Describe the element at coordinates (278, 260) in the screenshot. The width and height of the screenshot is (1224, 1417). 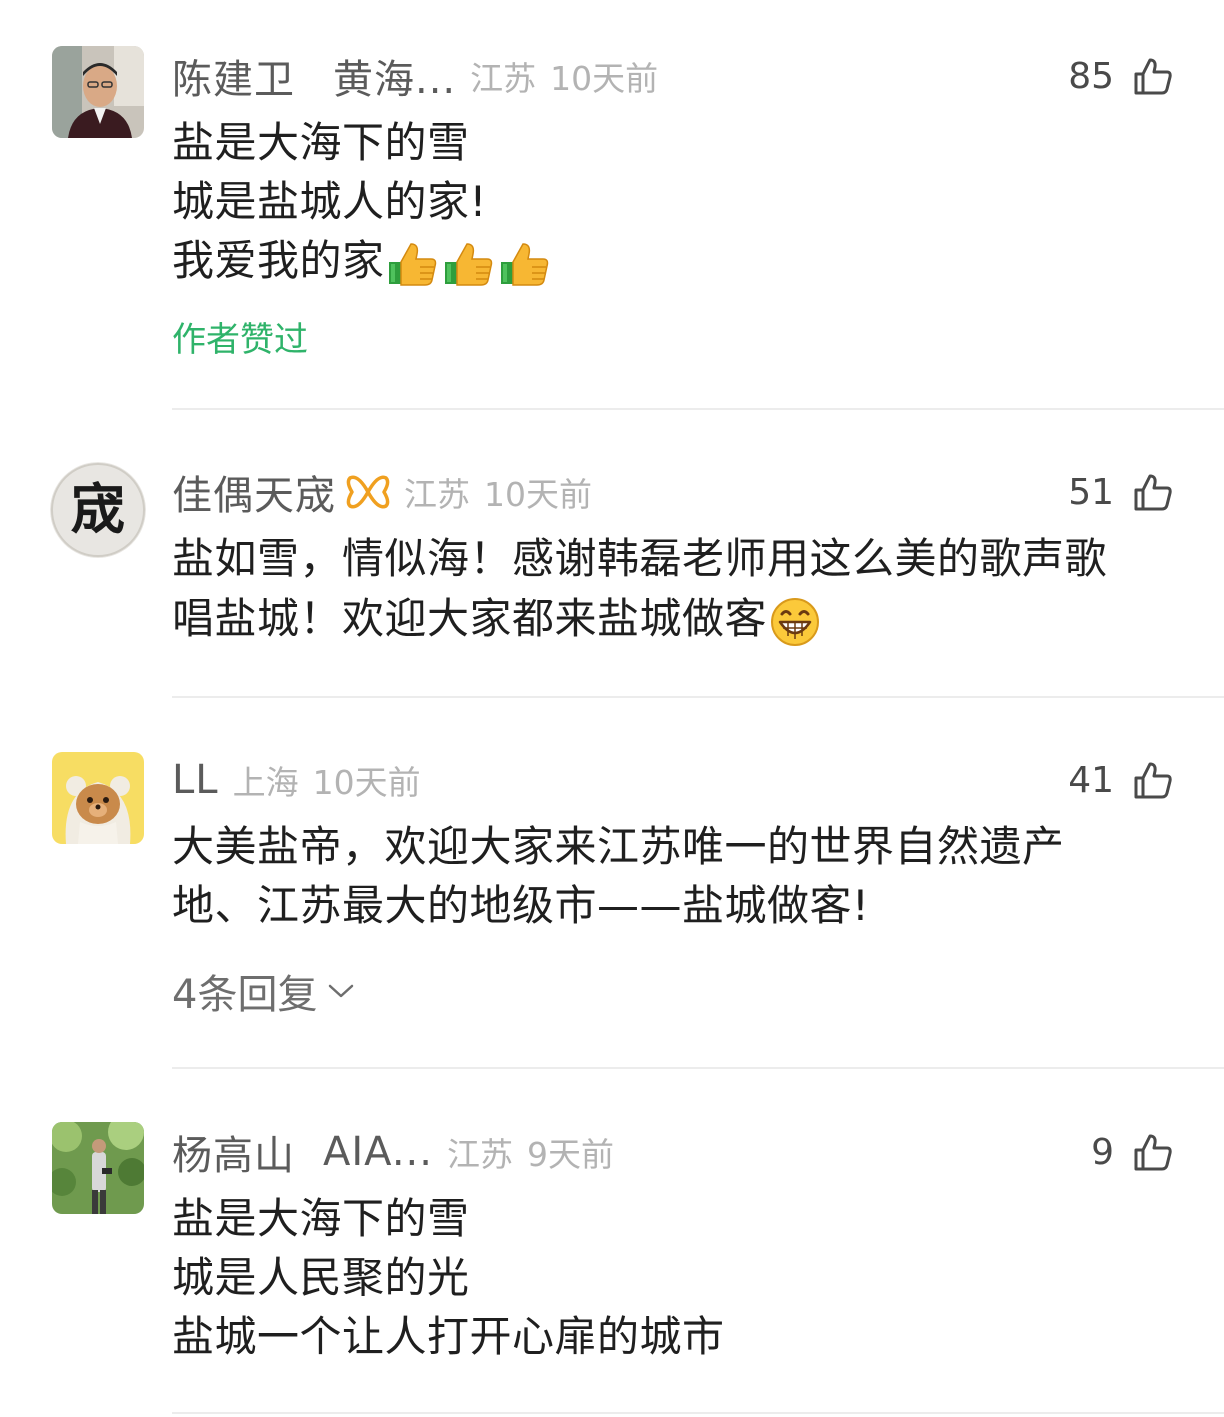
I see `comment-text: 我爱我的家` at that location.